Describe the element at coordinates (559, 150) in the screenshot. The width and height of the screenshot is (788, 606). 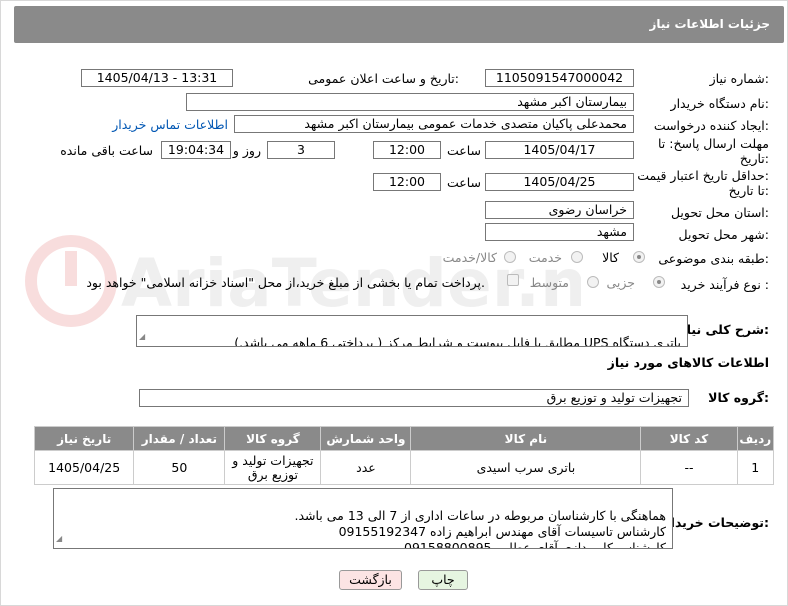
I see `deadline-date-field: 1405/04/17` at that location.